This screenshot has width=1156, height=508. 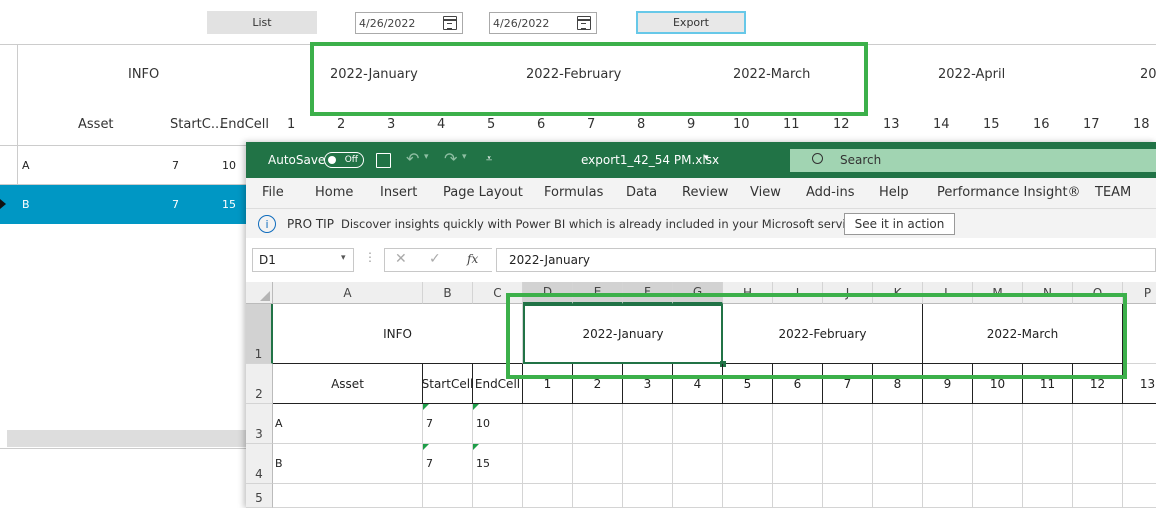 What do you see at coordinates (398, 192) in the screenshot?
I see `menu-insert: Insert` at bounding box center [398, 192].